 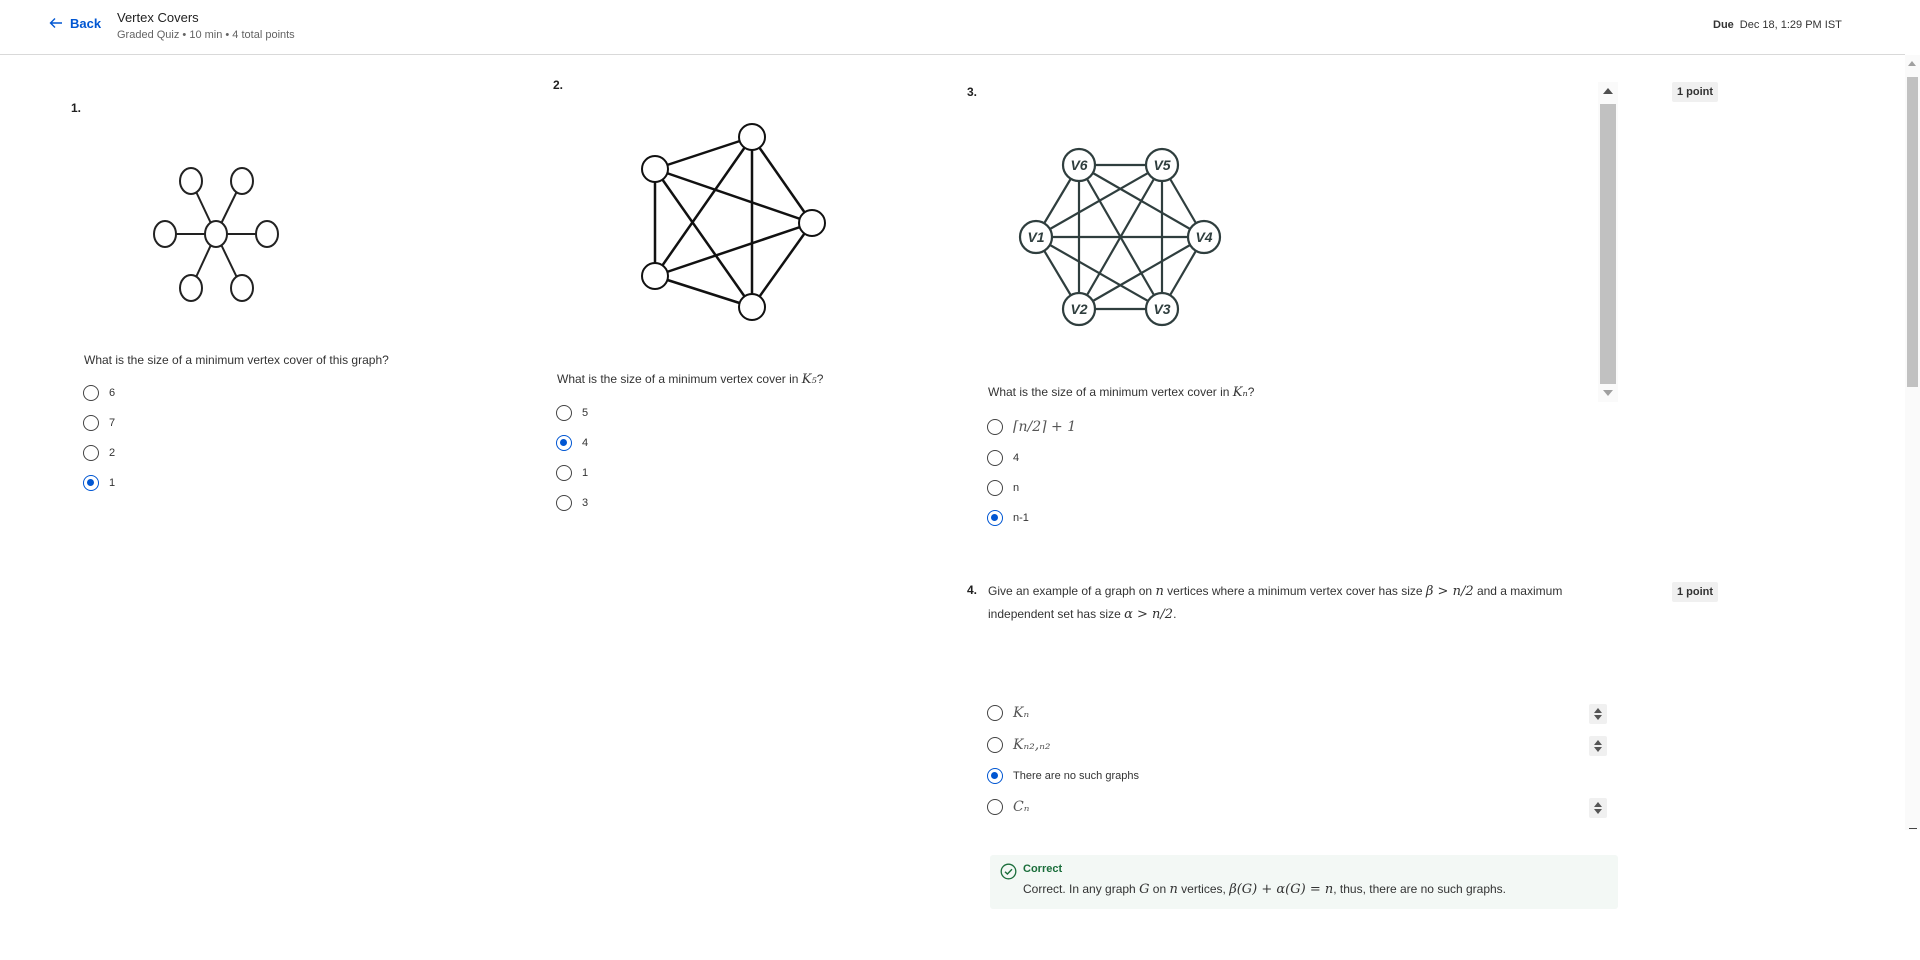 I want to click on option-label: 4, so click(x=585, y=443).